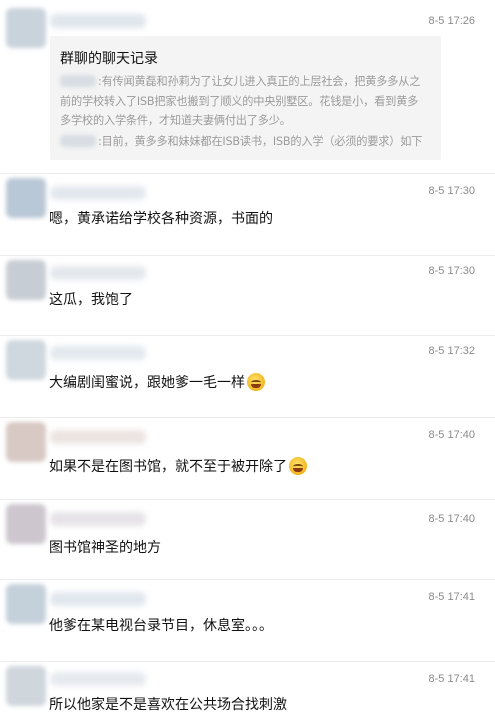 The image size is (495, 719). I want to click on message-item: 8-5 17:30 这瓜，我饱了, so click(247, 296).